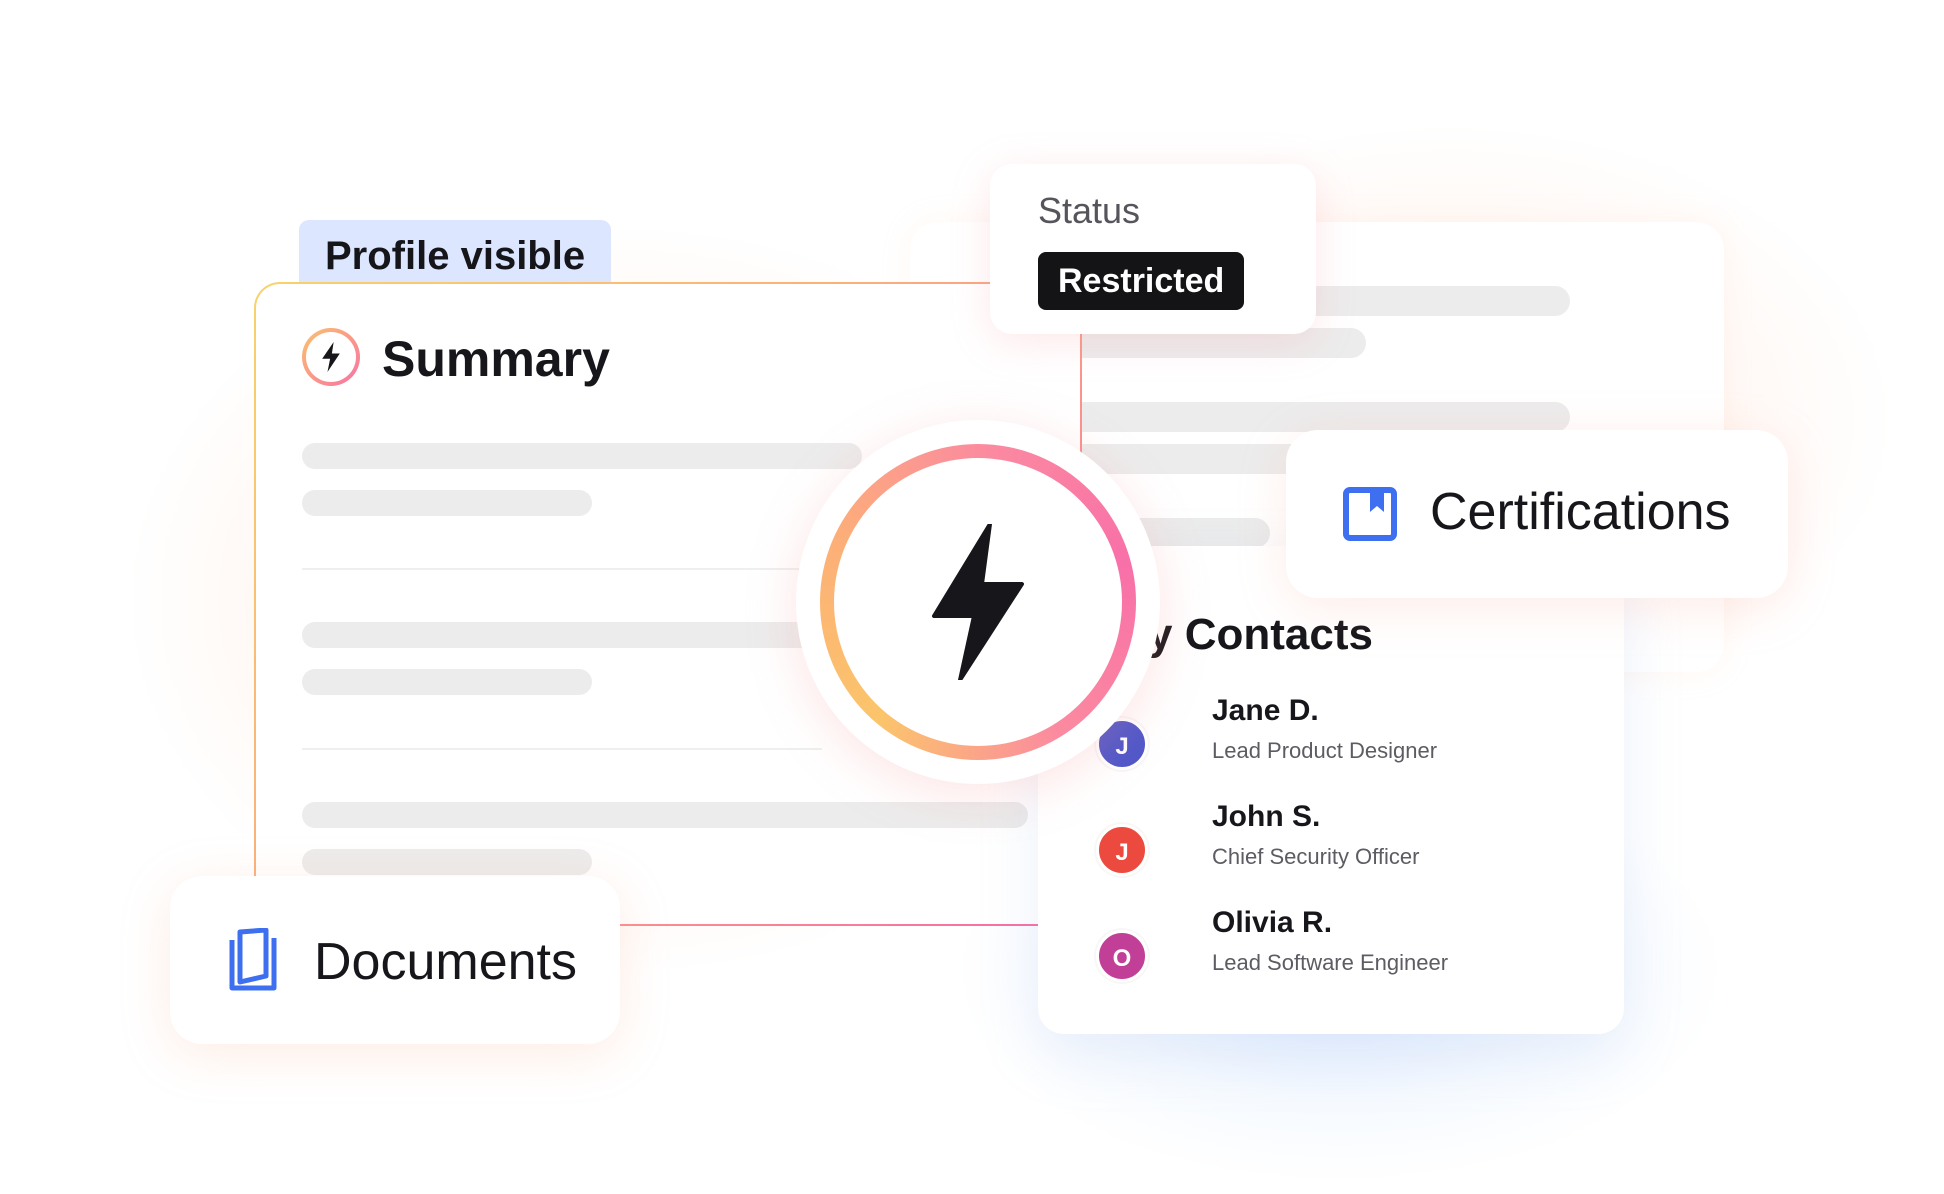 The width and height of the screenshot is (1944, 1194). Describe the element at coordinates (1153, 249) in the screenshot. I see `status-card: Status Restricted` at that location.